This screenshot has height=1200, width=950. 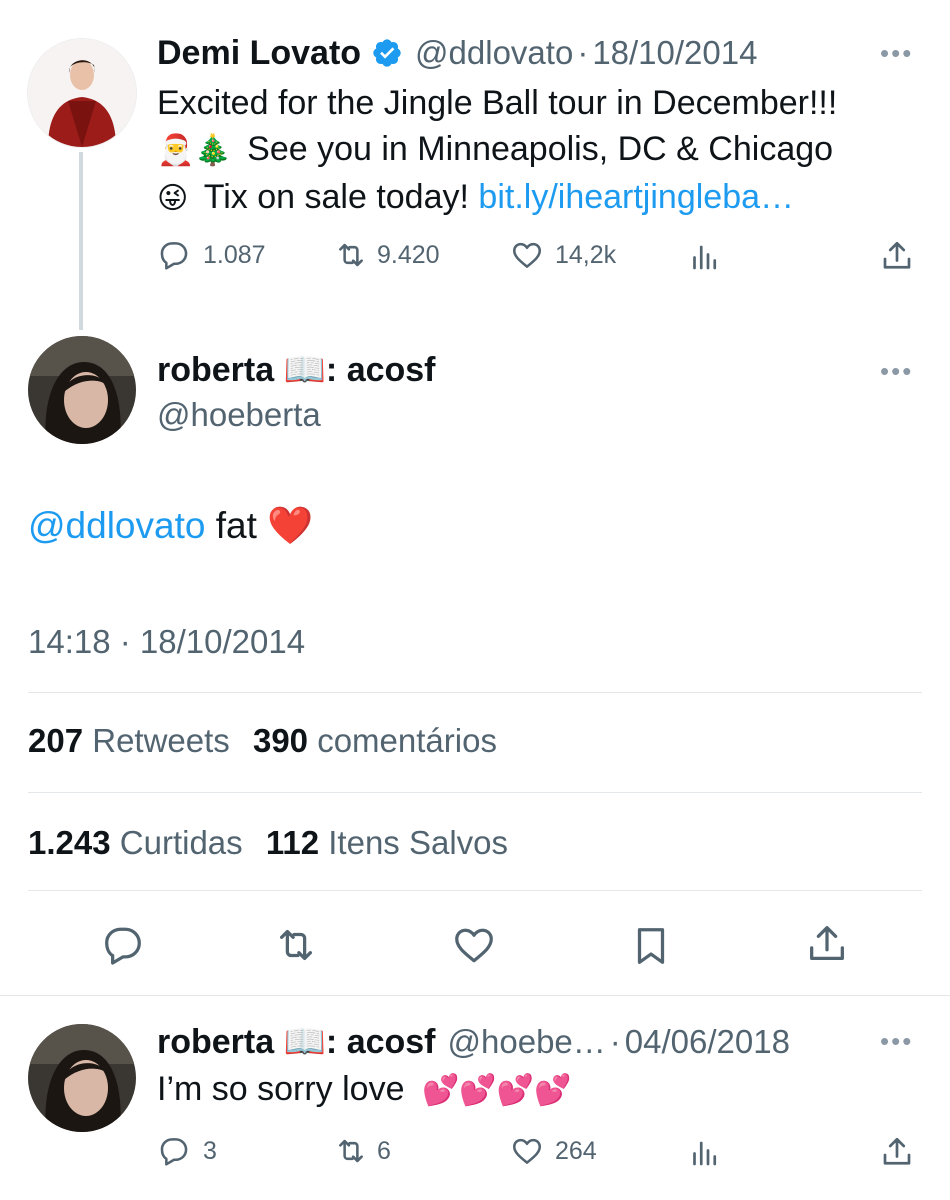 What do you see at coordinates (651, 946) in the screenshot?
I see `bookmark-icon` at bounding box center [651, 946].